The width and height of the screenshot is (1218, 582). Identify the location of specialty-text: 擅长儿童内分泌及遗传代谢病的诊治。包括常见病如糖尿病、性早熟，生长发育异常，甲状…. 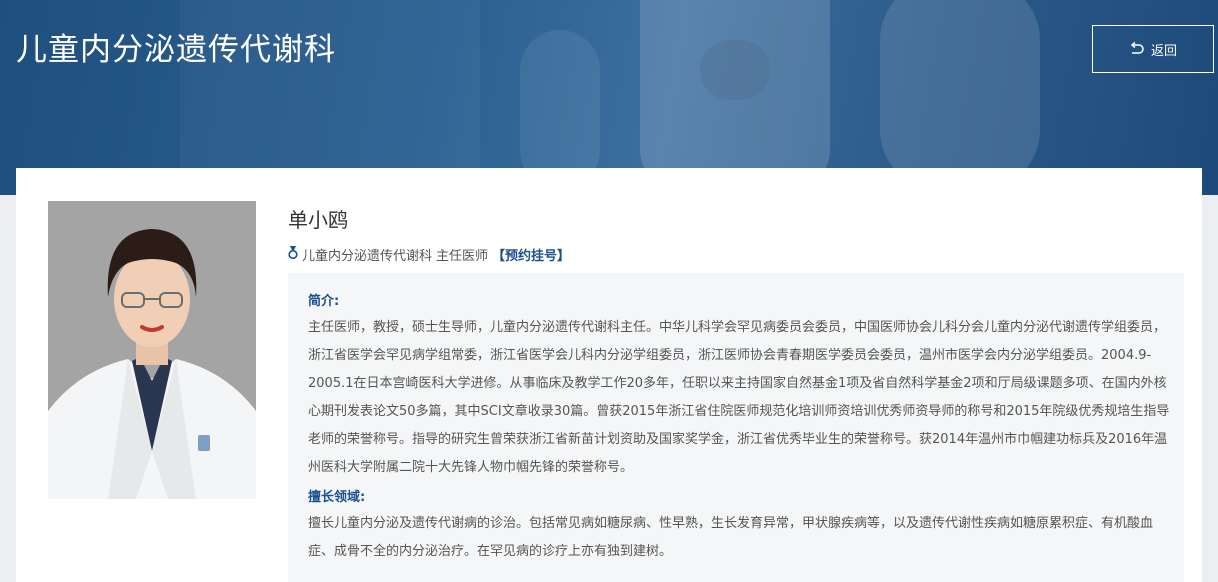
(731, 537).